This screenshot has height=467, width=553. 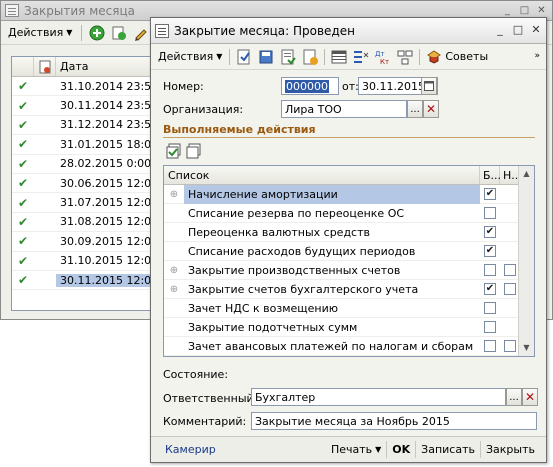 What do you see at coordinates (332, 194) in the screenshot?
I see `list-item-label: Начисление амортизации` at bounding box center [332, 194].